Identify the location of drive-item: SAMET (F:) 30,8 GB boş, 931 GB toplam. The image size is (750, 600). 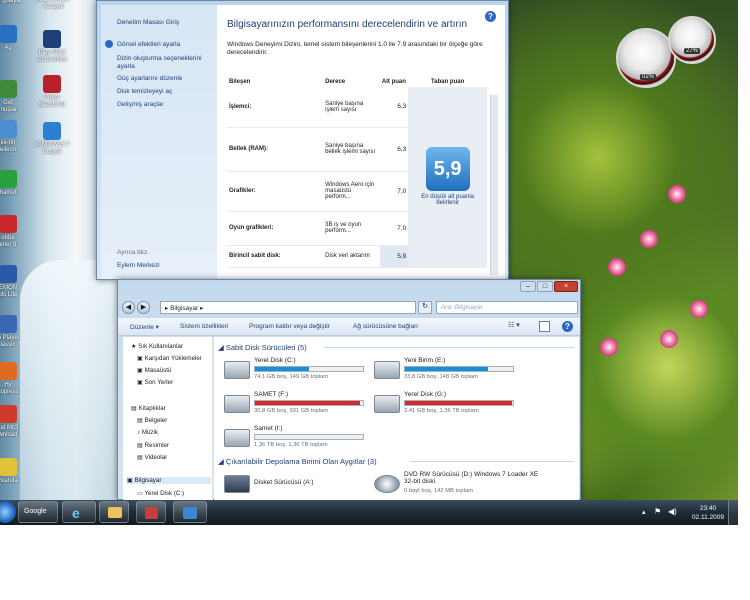
(294, 406).